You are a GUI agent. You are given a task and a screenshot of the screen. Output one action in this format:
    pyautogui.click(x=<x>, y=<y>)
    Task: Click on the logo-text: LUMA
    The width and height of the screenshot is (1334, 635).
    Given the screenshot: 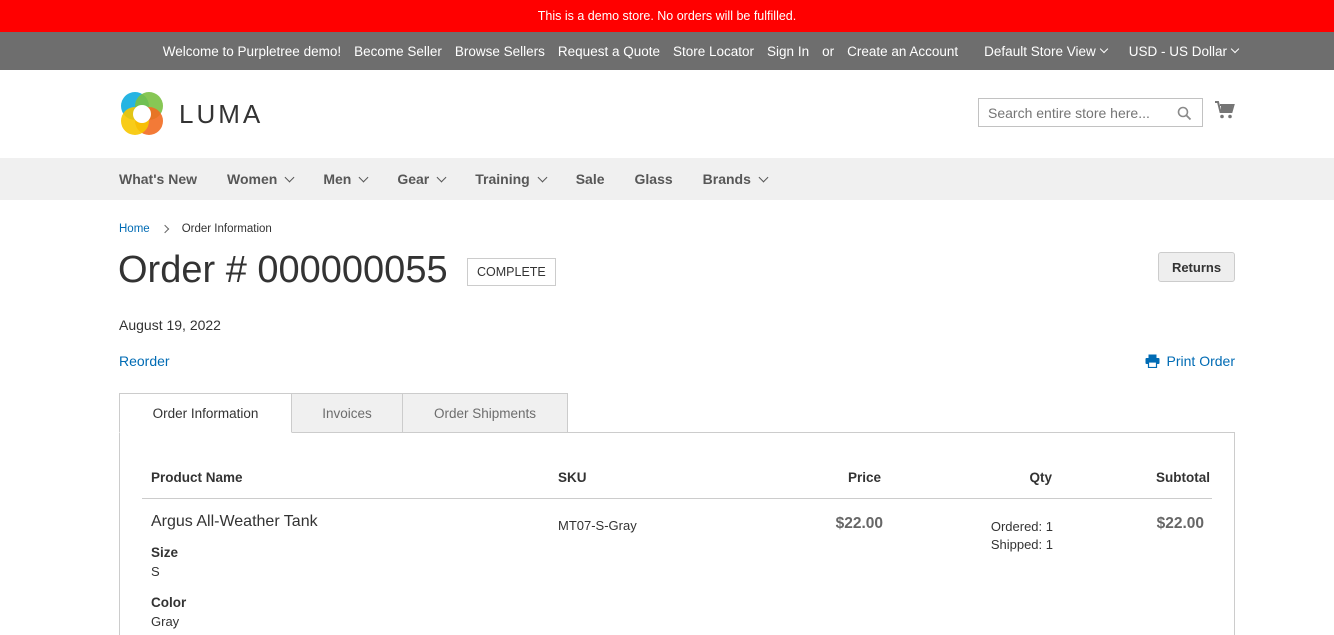 What is the action you would take?
    pyautogui.click(x=221, y=113)
    